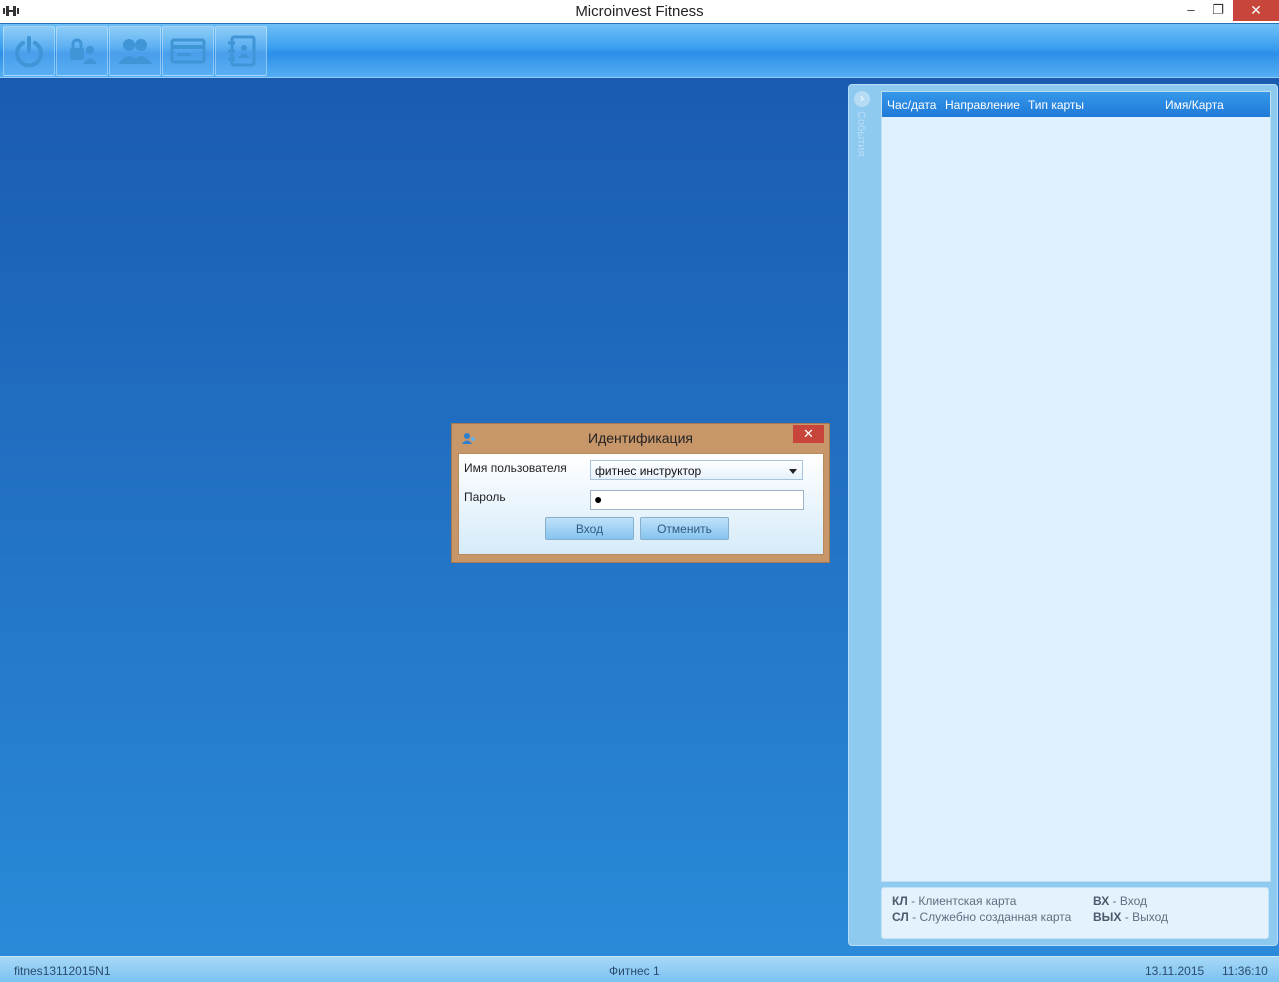  What do you see at coordinates (1144, 917) in the screenshot?
I see `legend-text: - Выход` at bounding box center [1144, 917].